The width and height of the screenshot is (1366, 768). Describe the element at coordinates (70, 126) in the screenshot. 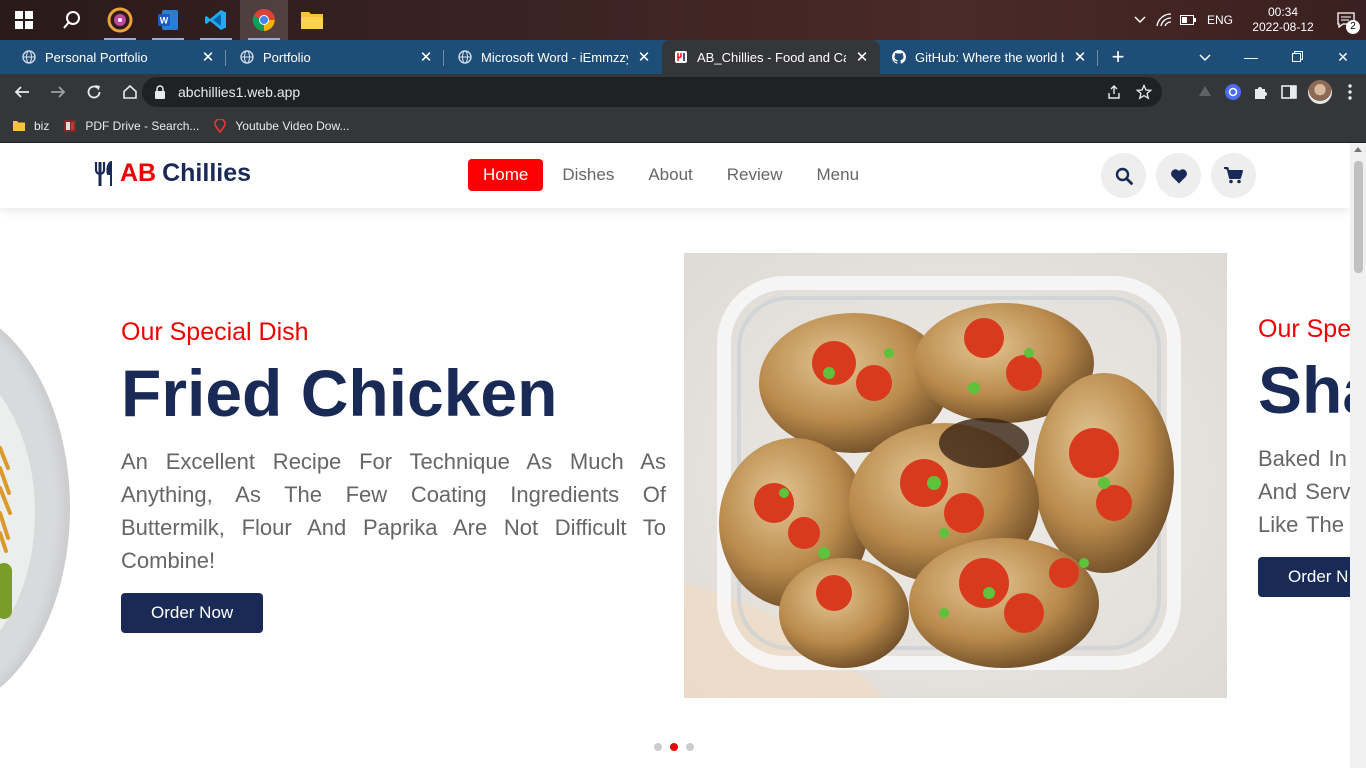

I see `pdf-drive-icon` at that location.